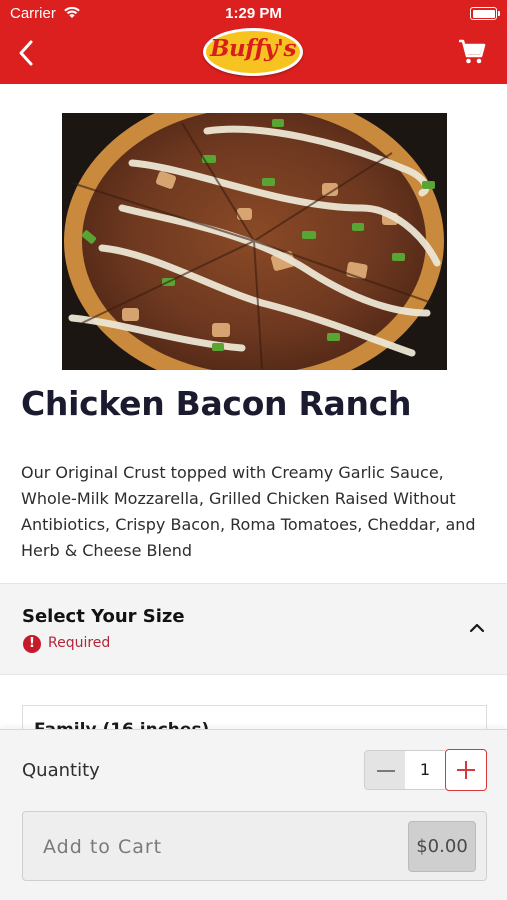 This screenshot has height=900, width=507. What do you see at coordinates (253, 629) in the screenshot?
I see `size-selector-header: Select Your Size ! Required` at bounding box center [253, 629].